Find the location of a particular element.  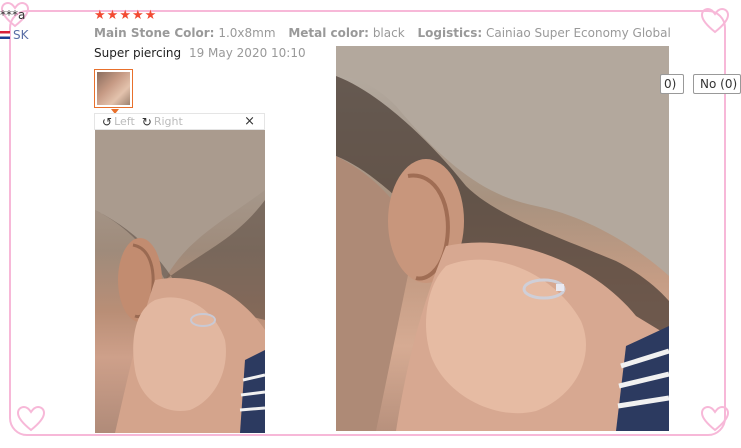

rotate-left-label: Left is located at coordinates (124, 121).